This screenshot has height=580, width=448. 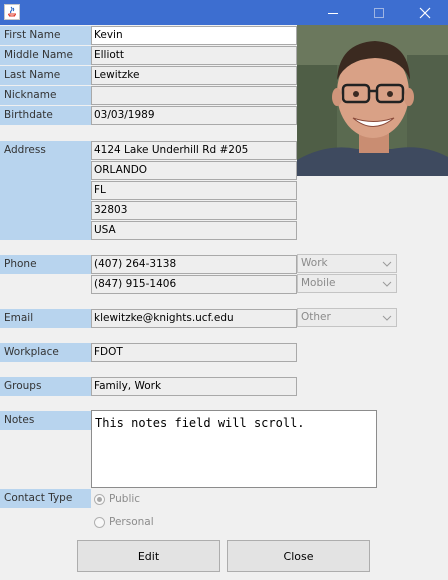 I want to click on groups-field: Family, Work, so click(x=194, y=386).